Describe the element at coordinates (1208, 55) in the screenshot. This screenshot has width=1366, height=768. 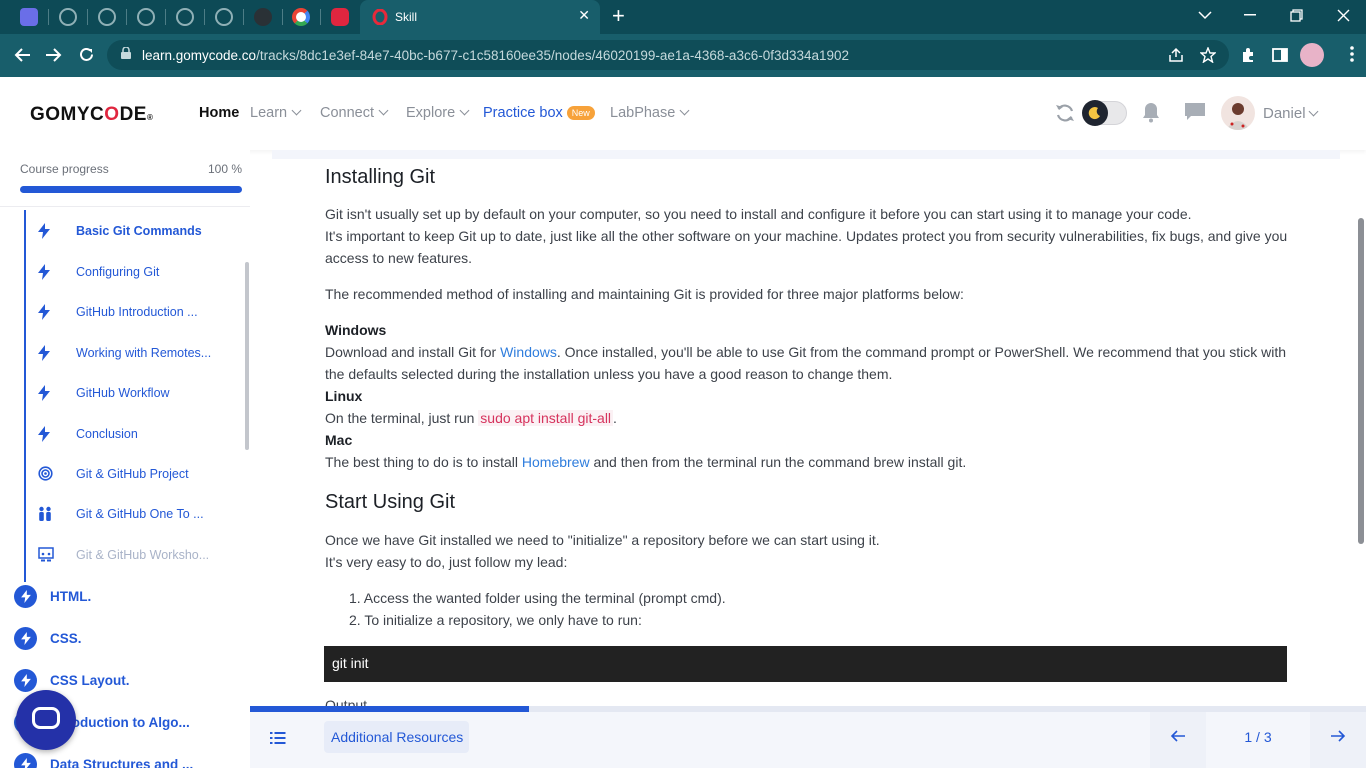
I see `bookmark-star-icon` at that location.